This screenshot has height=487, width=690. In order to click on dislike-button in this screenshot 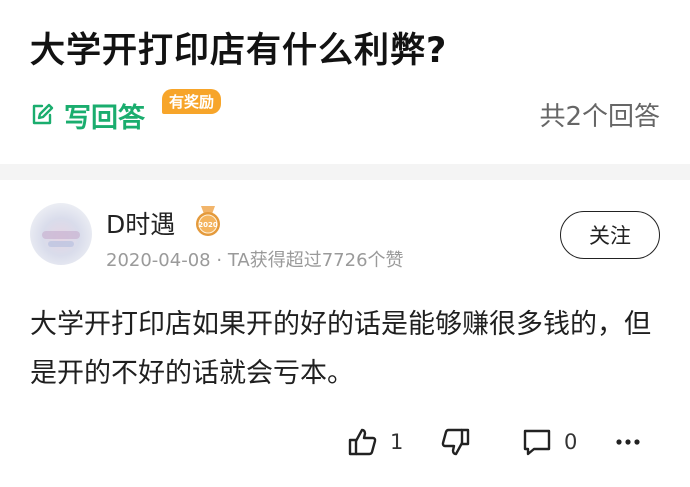, I will do `click(455, 442)`.